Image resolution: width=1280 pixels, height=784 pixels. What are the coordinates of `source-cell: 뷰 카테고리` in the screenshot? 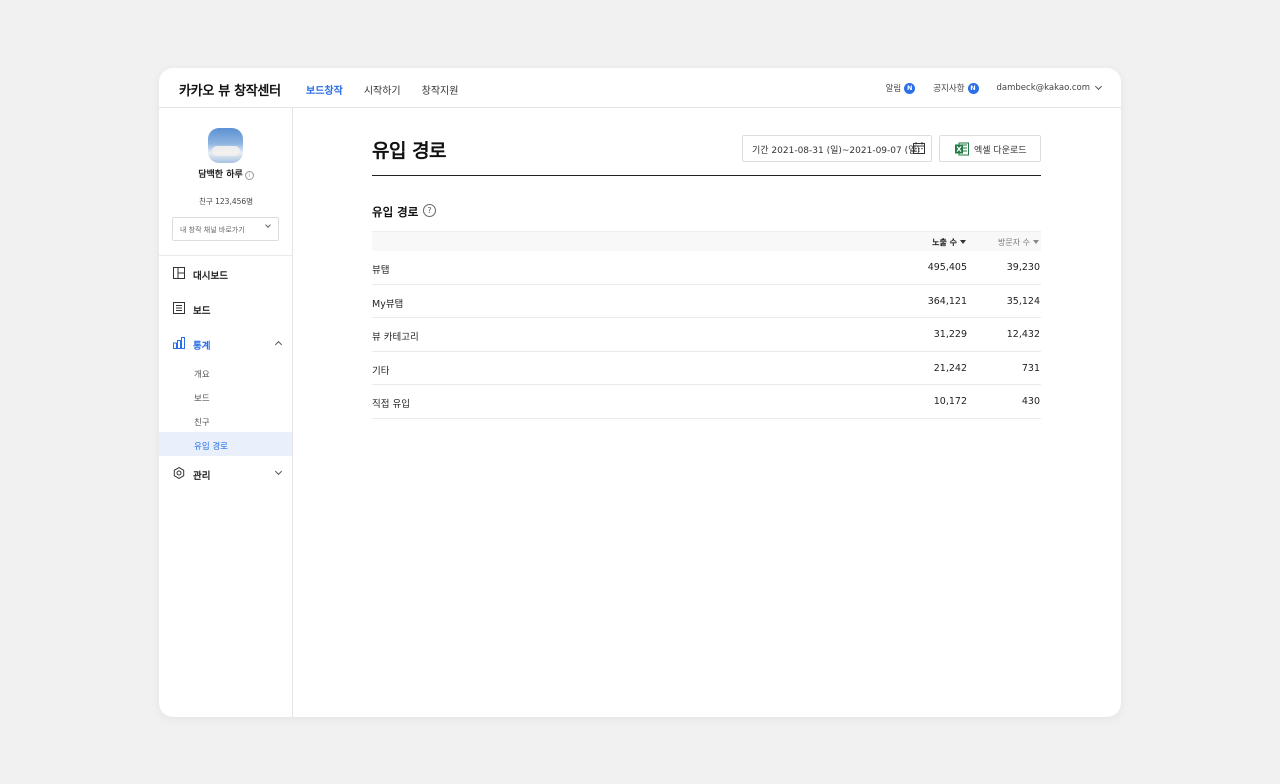 It's located at (395, 337).